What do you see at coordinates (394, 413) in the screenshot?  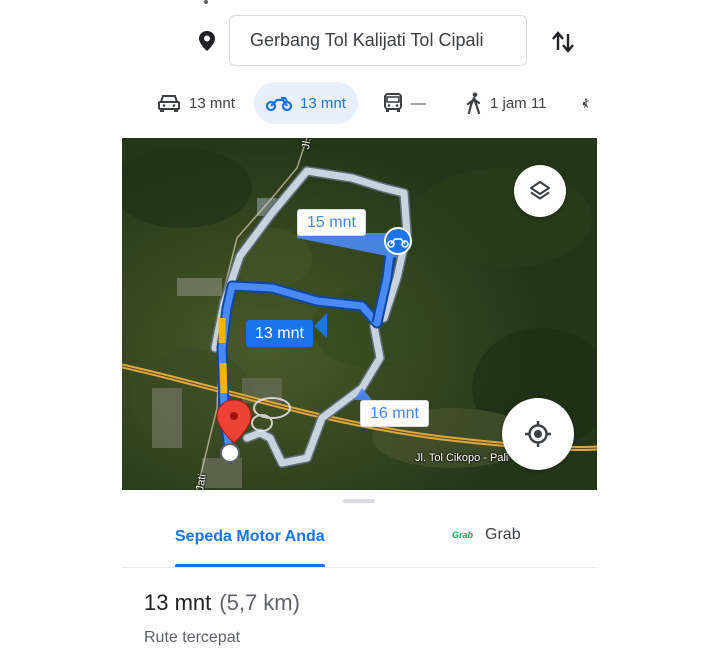 I see `route-label-alt-2: 16 mnt` at bounding box center [394, 413].